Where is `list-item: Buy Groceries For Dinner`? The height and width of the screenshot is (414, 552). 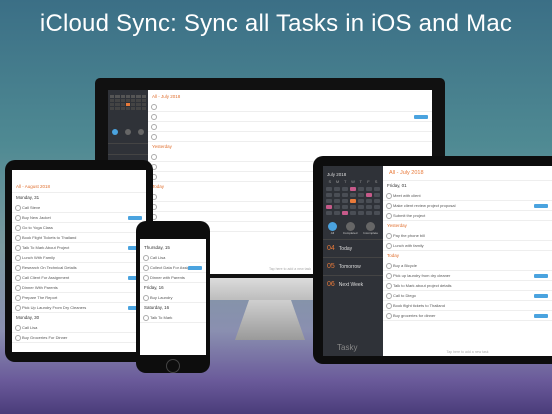 list-item: Buy Groceries For Dinner is located at coordinates (79, 338).